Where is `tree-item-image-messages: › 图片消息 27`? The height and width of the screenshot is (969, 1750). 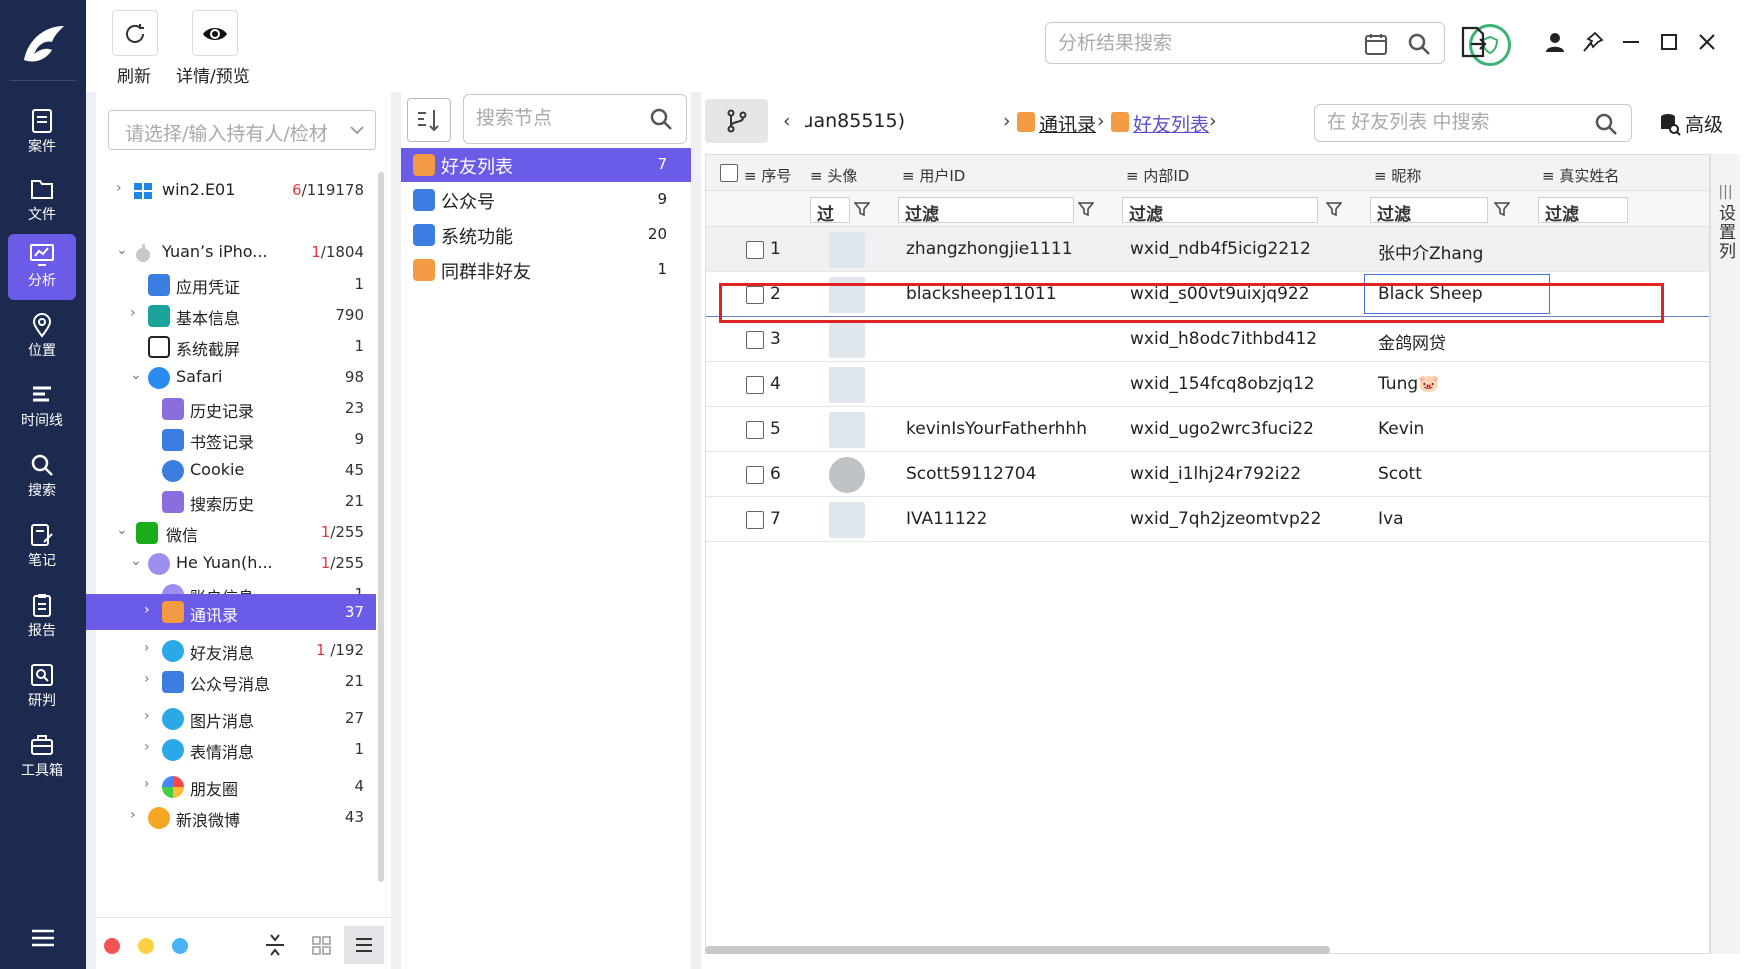
tree-item-image-messages: › 图片消息 27 is located at coordinates (236, 719).